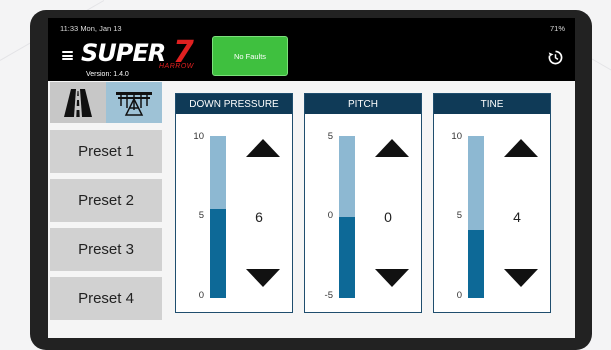 This screenshot has width=611, height=350. I want to click on preset-4-button: Preset 4, so click(106, 300).